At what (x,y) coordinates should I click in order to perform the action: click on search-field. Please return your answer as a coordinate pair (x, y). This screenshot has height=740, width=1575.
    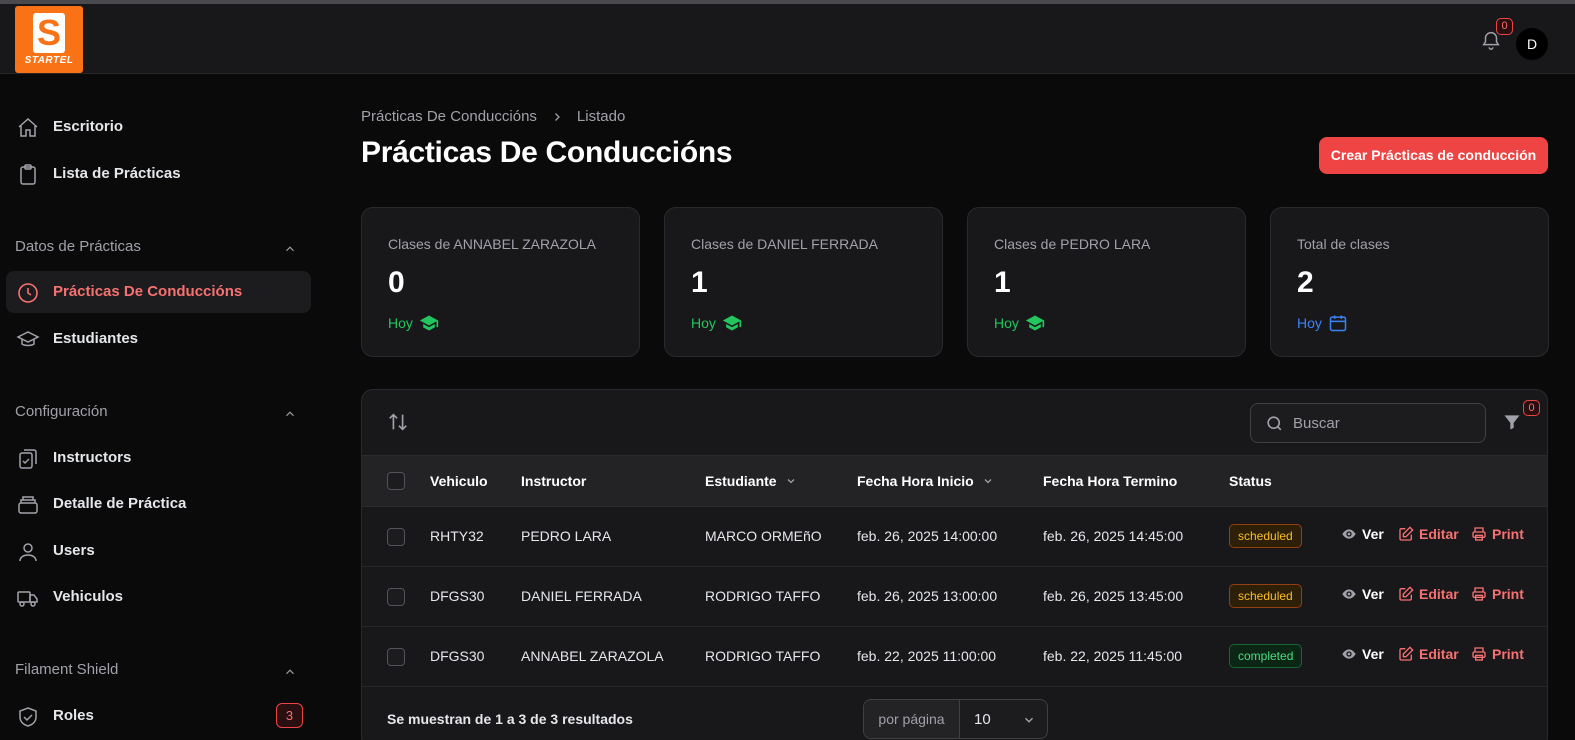
    Looking at the image, I should click on (1368, 423).